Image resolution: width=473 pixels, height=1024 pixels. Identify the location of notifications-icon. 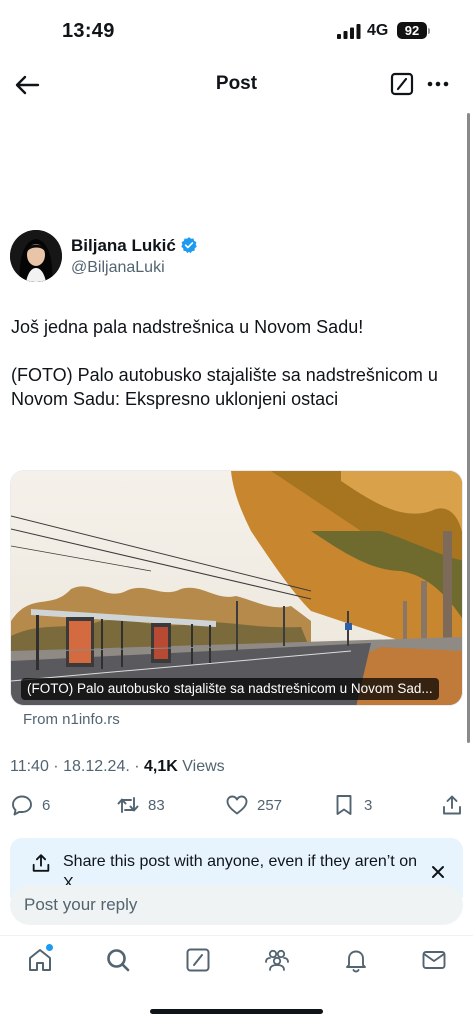
(356, 961).